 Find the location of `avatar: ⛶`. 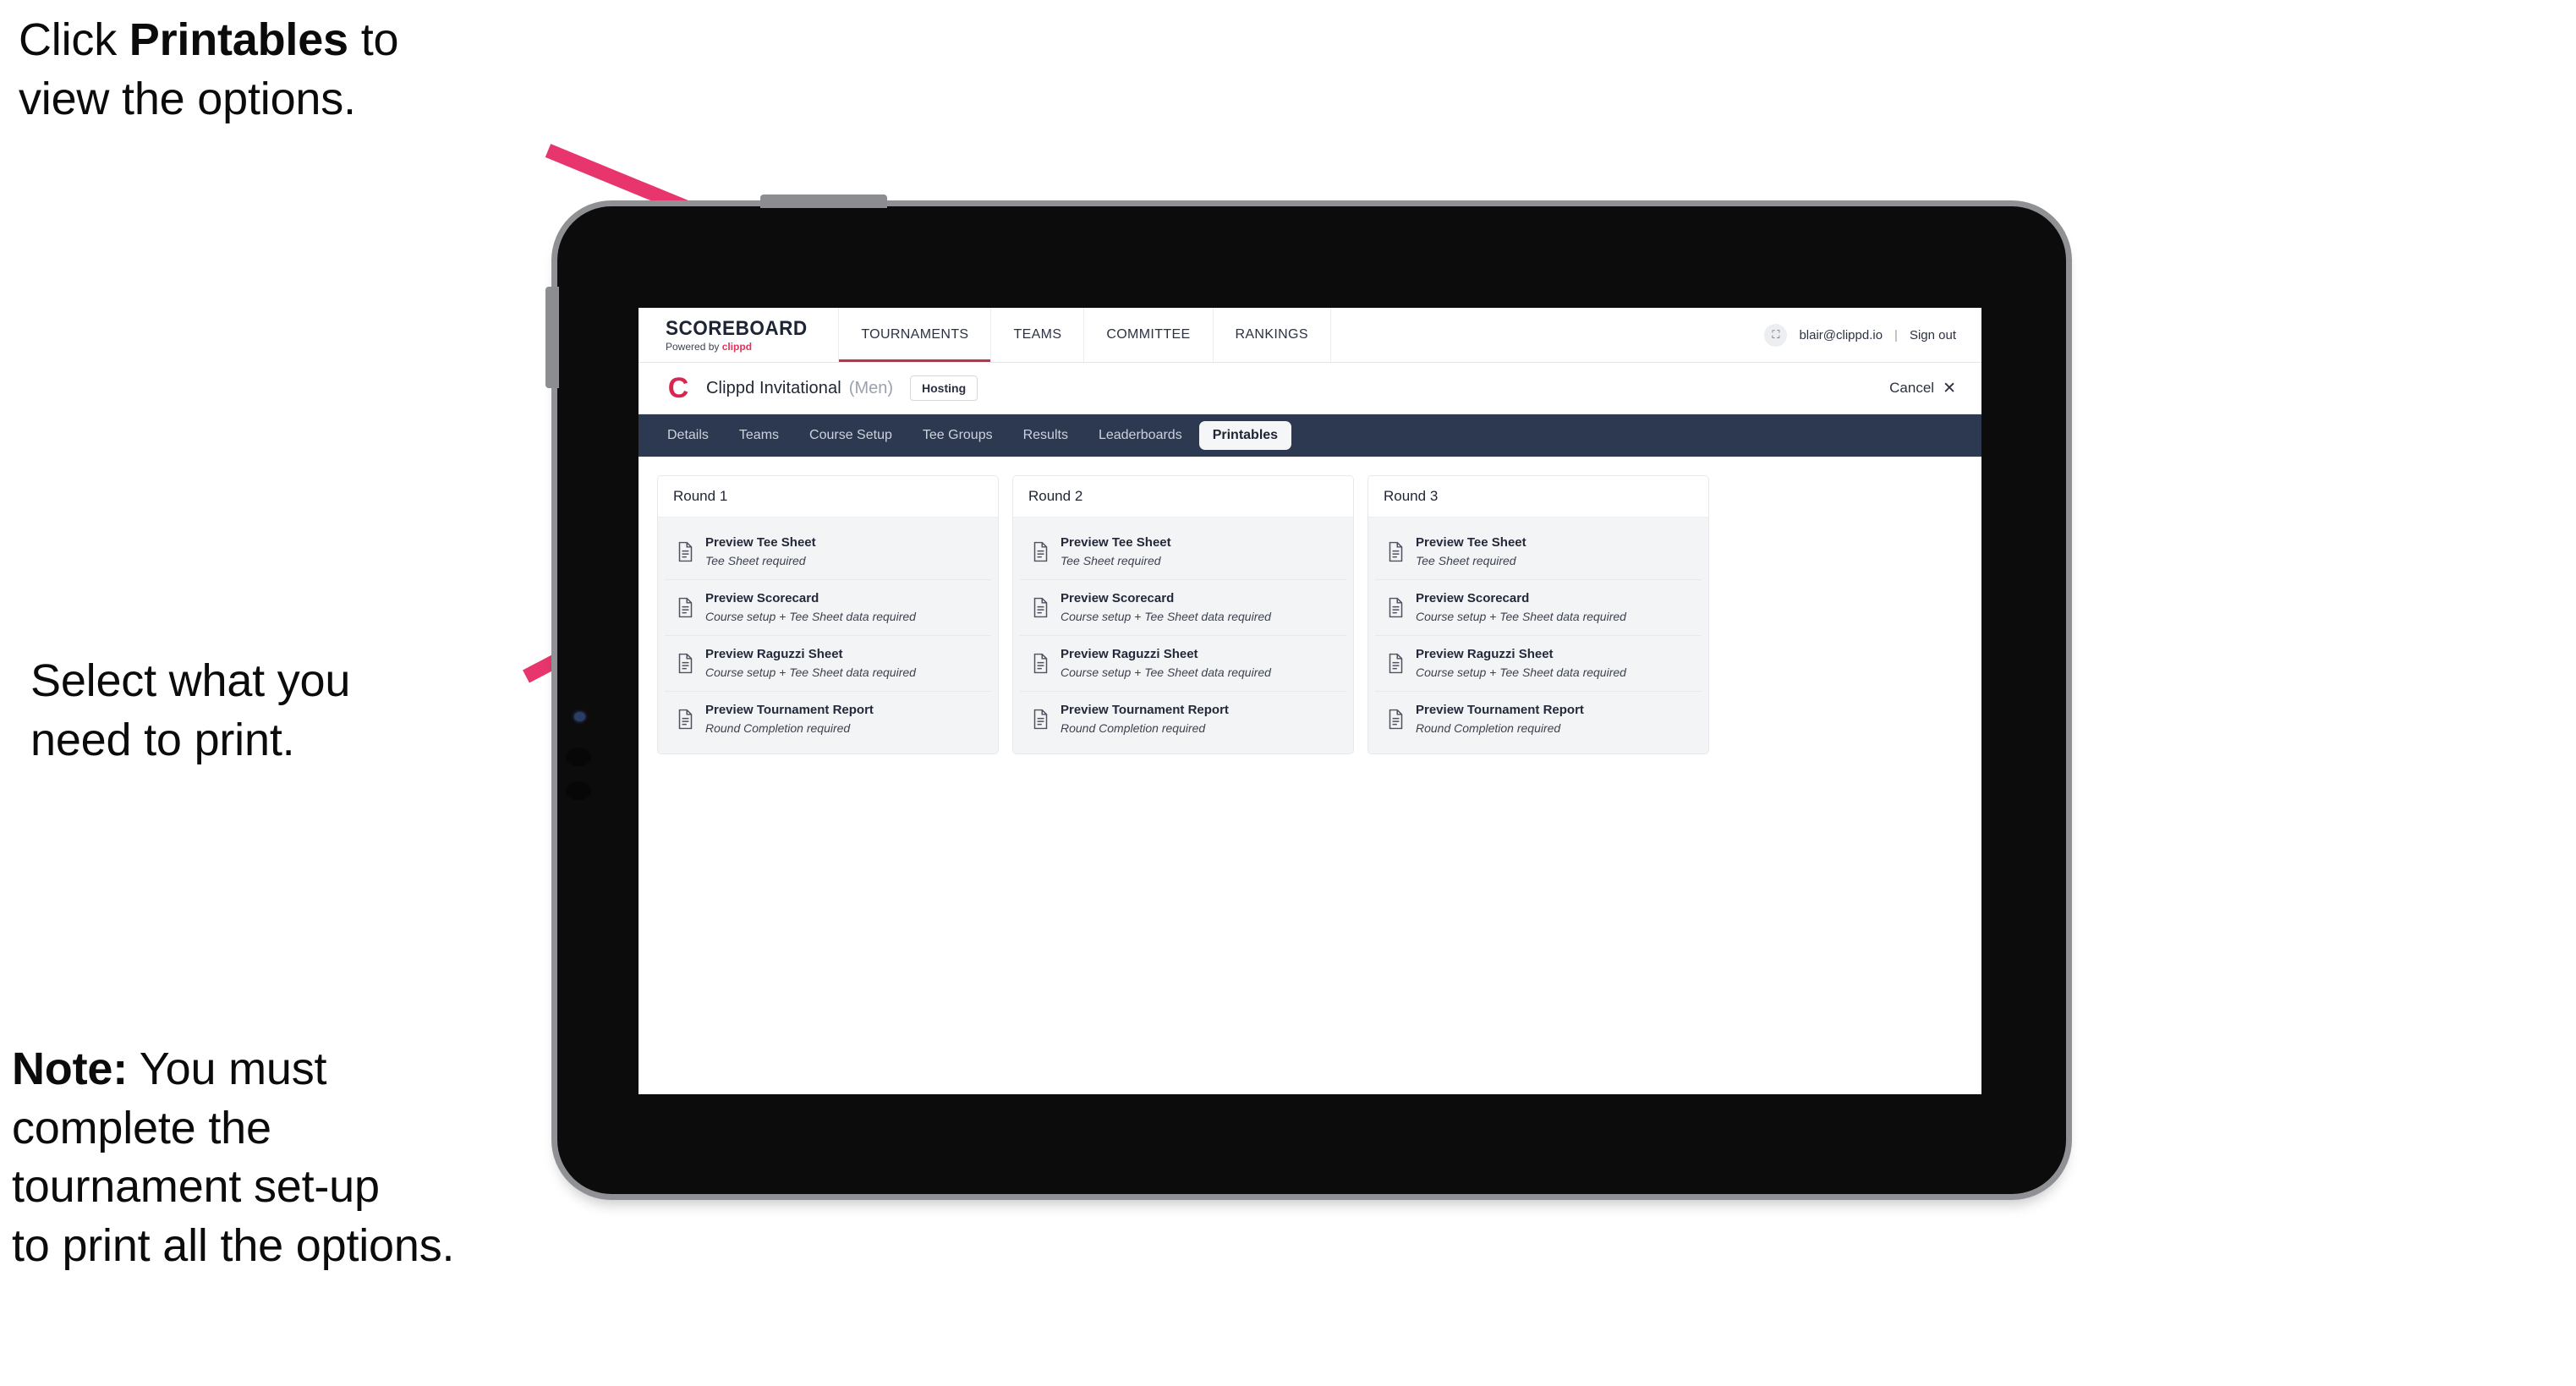

avatar: ⛶ is located at coordinates (1776, 335).